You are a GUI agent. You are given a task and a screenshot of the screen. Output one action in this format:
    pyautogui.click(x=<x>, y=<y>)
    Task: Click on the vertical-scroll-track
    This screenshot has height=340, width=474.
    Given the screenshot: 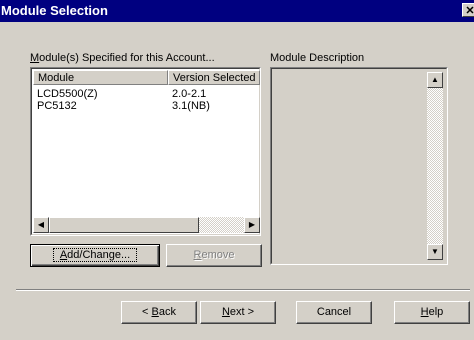 What is the action you would take?
    pyautogui.click(x=435, y=166)
    